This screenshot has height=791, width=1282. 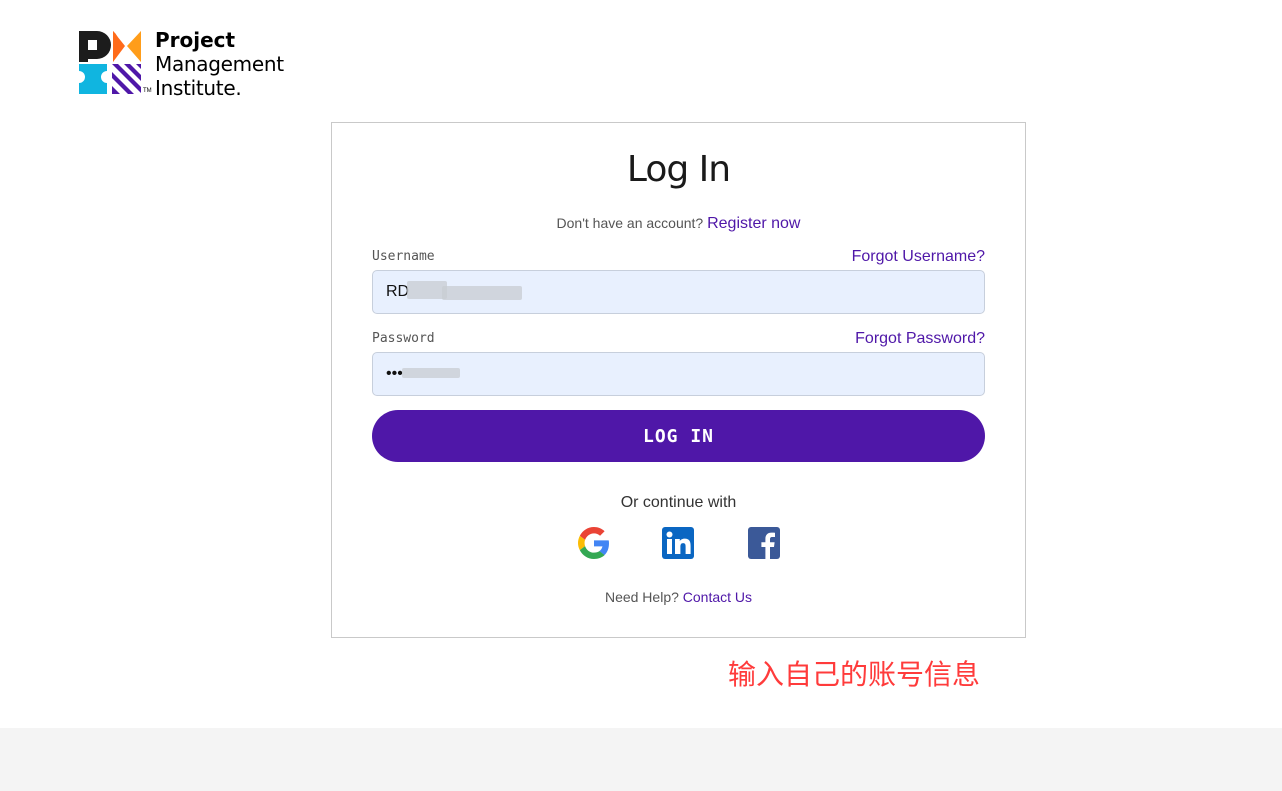 I want to click on pmi-logo: Project Management Institute., so click(x=181, y=64).